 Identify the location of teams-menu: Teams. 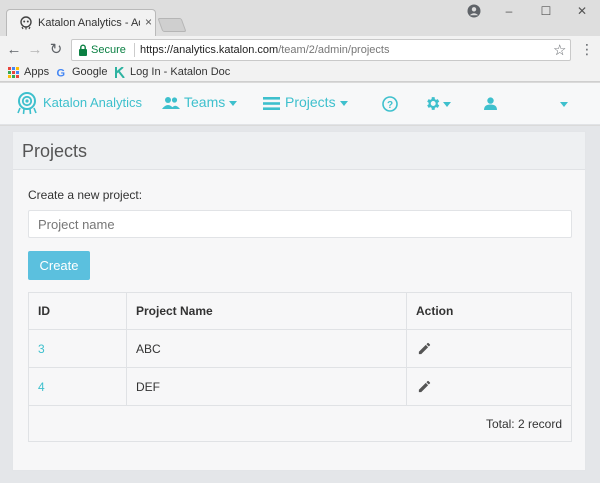
(211, 102).